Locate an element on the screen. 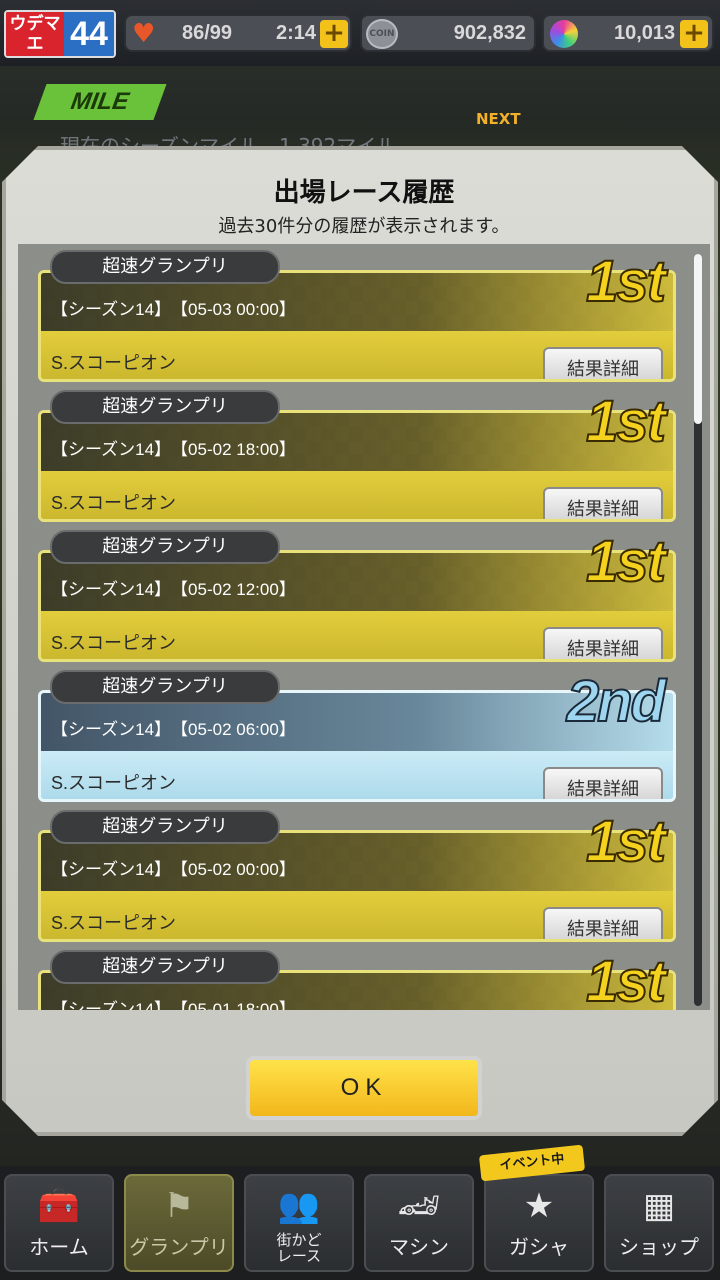  coin-meter: COIN 902,832 is located at coordinates (448, 33).